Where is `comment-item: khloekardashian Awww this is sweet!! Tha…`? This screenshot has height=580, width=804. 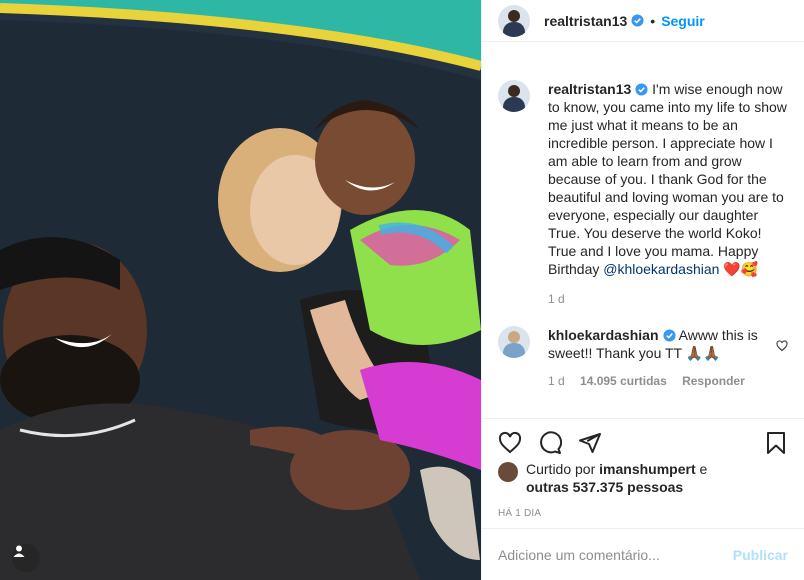 comment-item: khloekardashian Awww this is sweet!! Tha… is located at coordinates (643, 344).